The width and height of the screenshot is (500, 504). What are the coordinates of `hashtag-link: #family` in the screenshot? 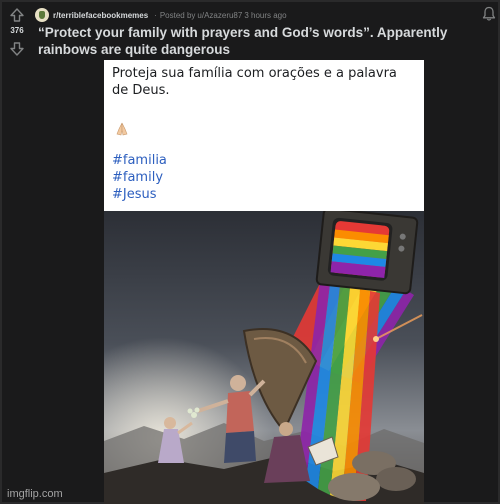 It's located at (139, 177).